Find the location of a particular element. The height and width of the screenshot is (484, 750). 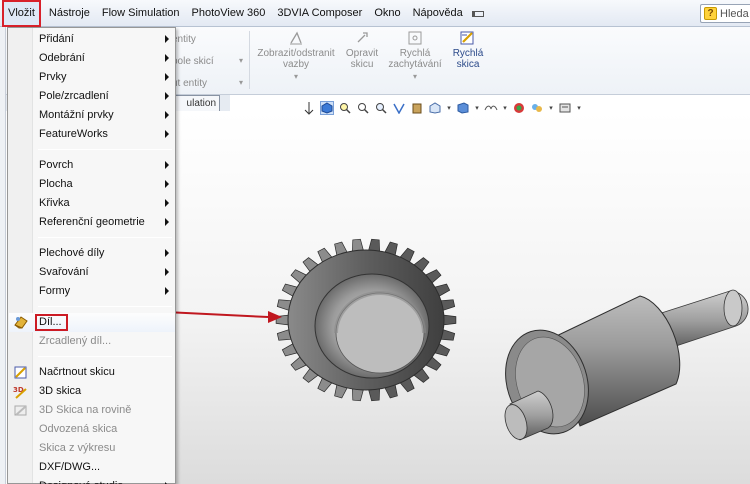

highlight-box is located at coordinates (51, 322).